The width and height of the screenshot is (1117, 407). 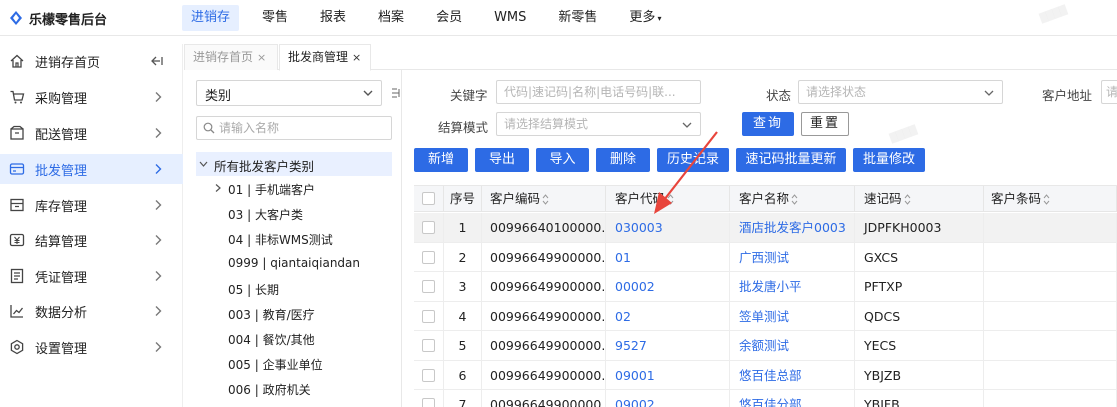 I want to click on cell-customer-code-link: 00002, so click(x=668, y=286).